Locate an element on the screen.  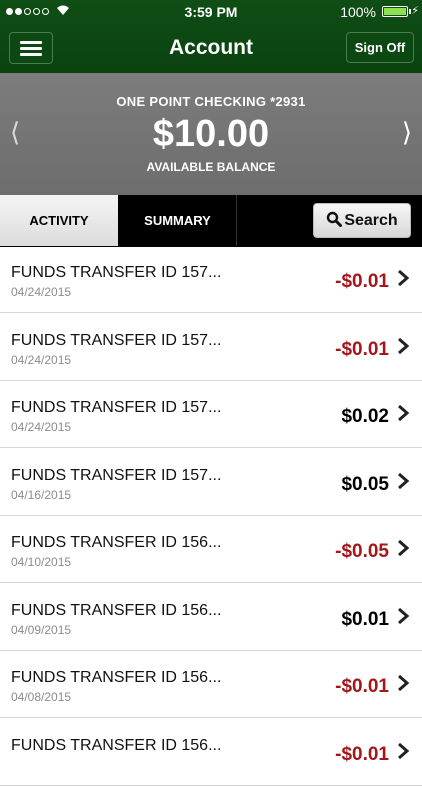
transaction-row: FUNDS TRANSFER ID 157... 04/24/2015 $0.02 is located at coordinates (211, 415).